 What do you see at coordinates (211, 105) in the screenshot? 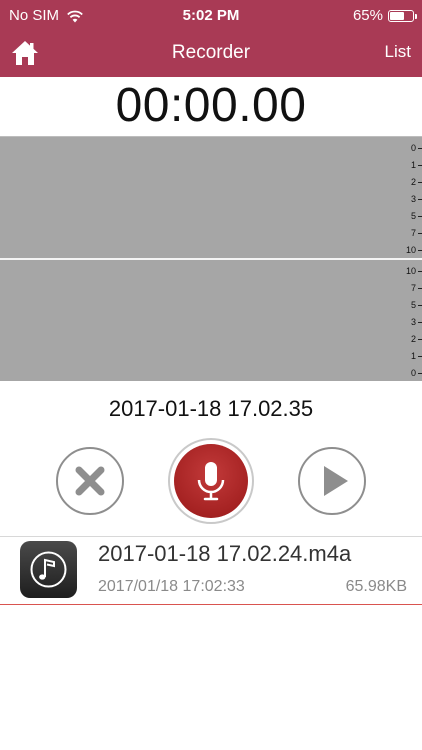
I see `elapsed-timer: 00:00.00` at bounding box center [211, 105].